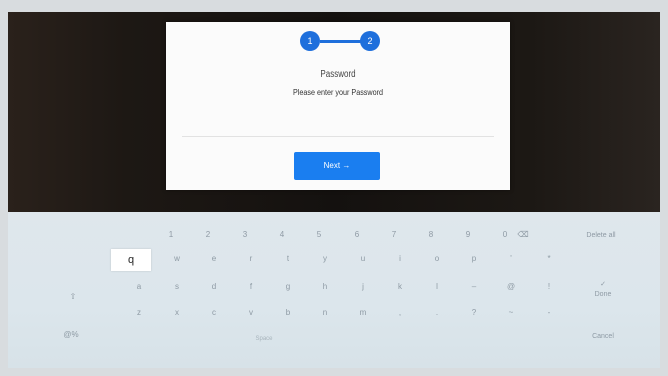 The image size is (668, 376). Describe the element at coordinates (338, 92) in the screenshot. I see `dialog-subtitle: Please enter your Password` at that location.